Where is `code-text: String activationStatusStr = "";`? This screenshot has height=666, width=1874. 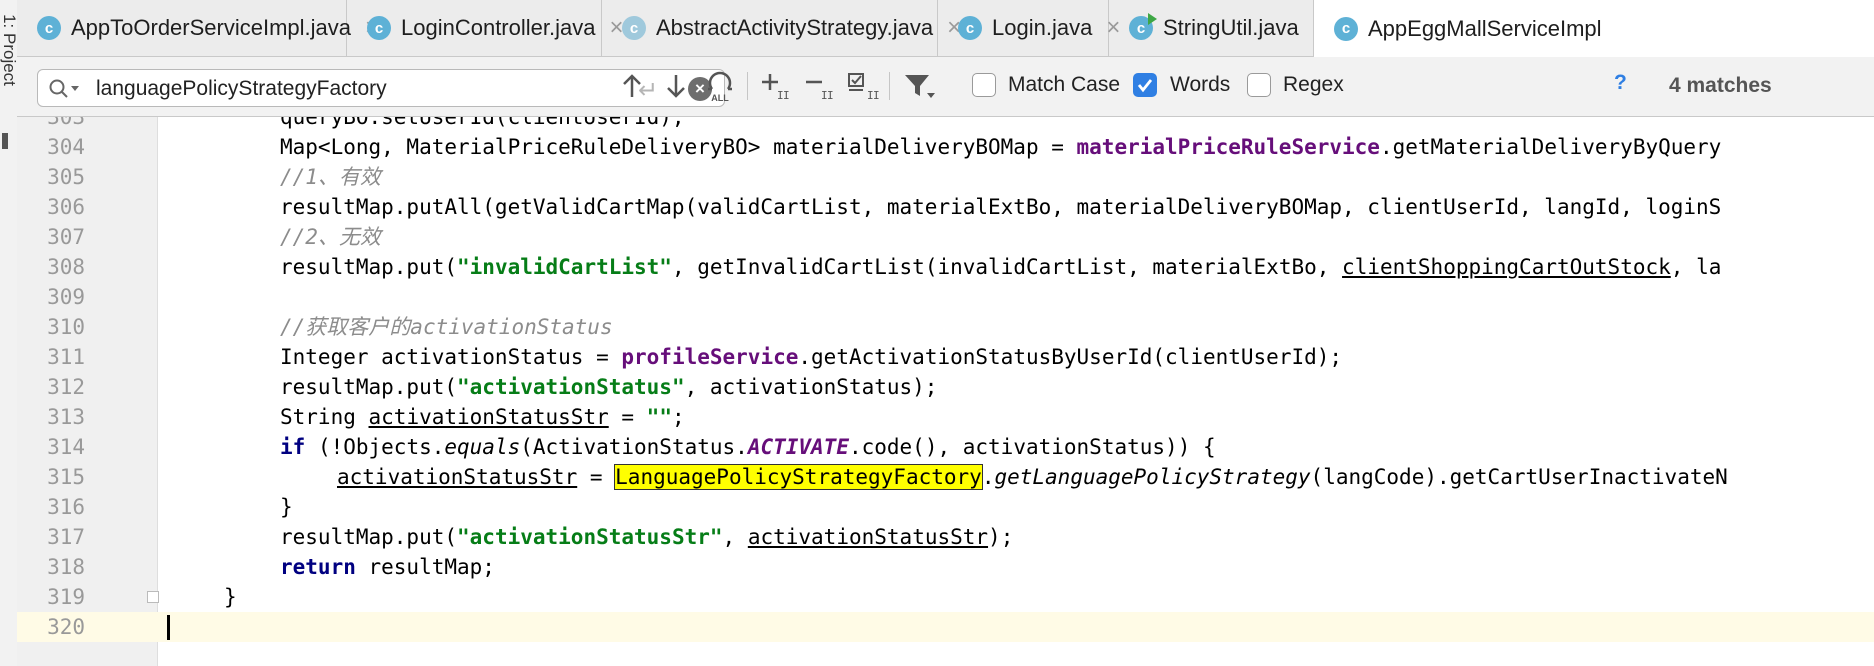 code-text: String activationStatusStr = ""; is located at coordinates (482, 417).